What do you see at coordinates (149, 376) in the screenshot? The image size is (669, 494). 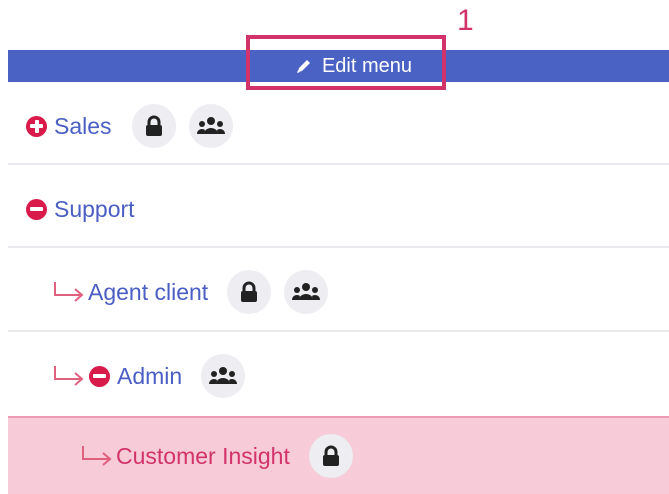 I see `menu-item-label: Admin` at bounding box center [149, 376].